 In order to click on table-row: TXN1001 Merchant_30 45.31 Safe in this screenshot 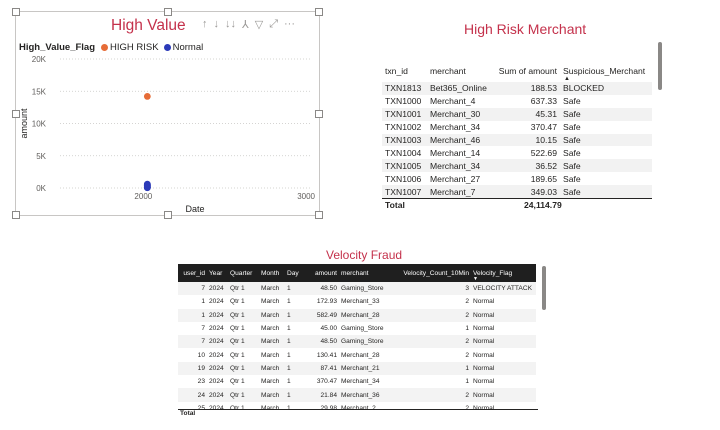, I will do `click(517, 114)`.